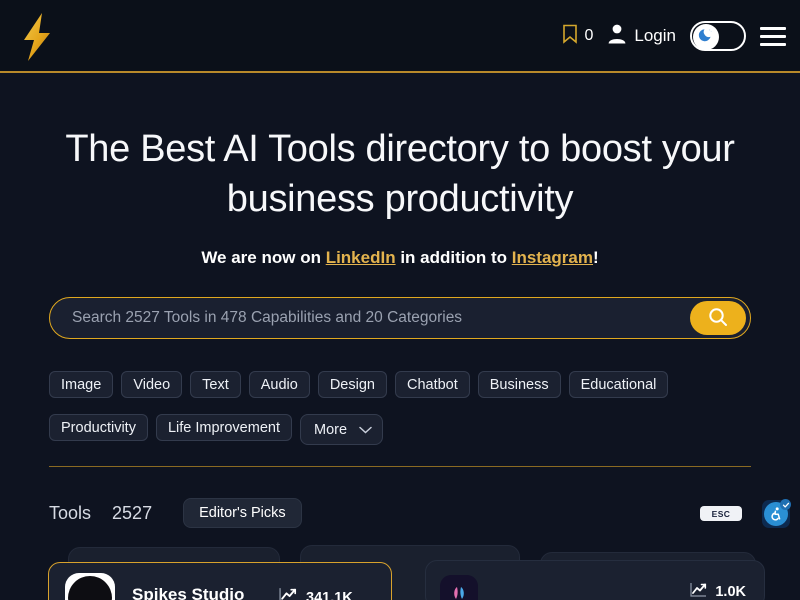 This screenshot has height=600, width=800. I want to click on category-filter-row-2: Productivity Life Improvement More, so click(216, 429).